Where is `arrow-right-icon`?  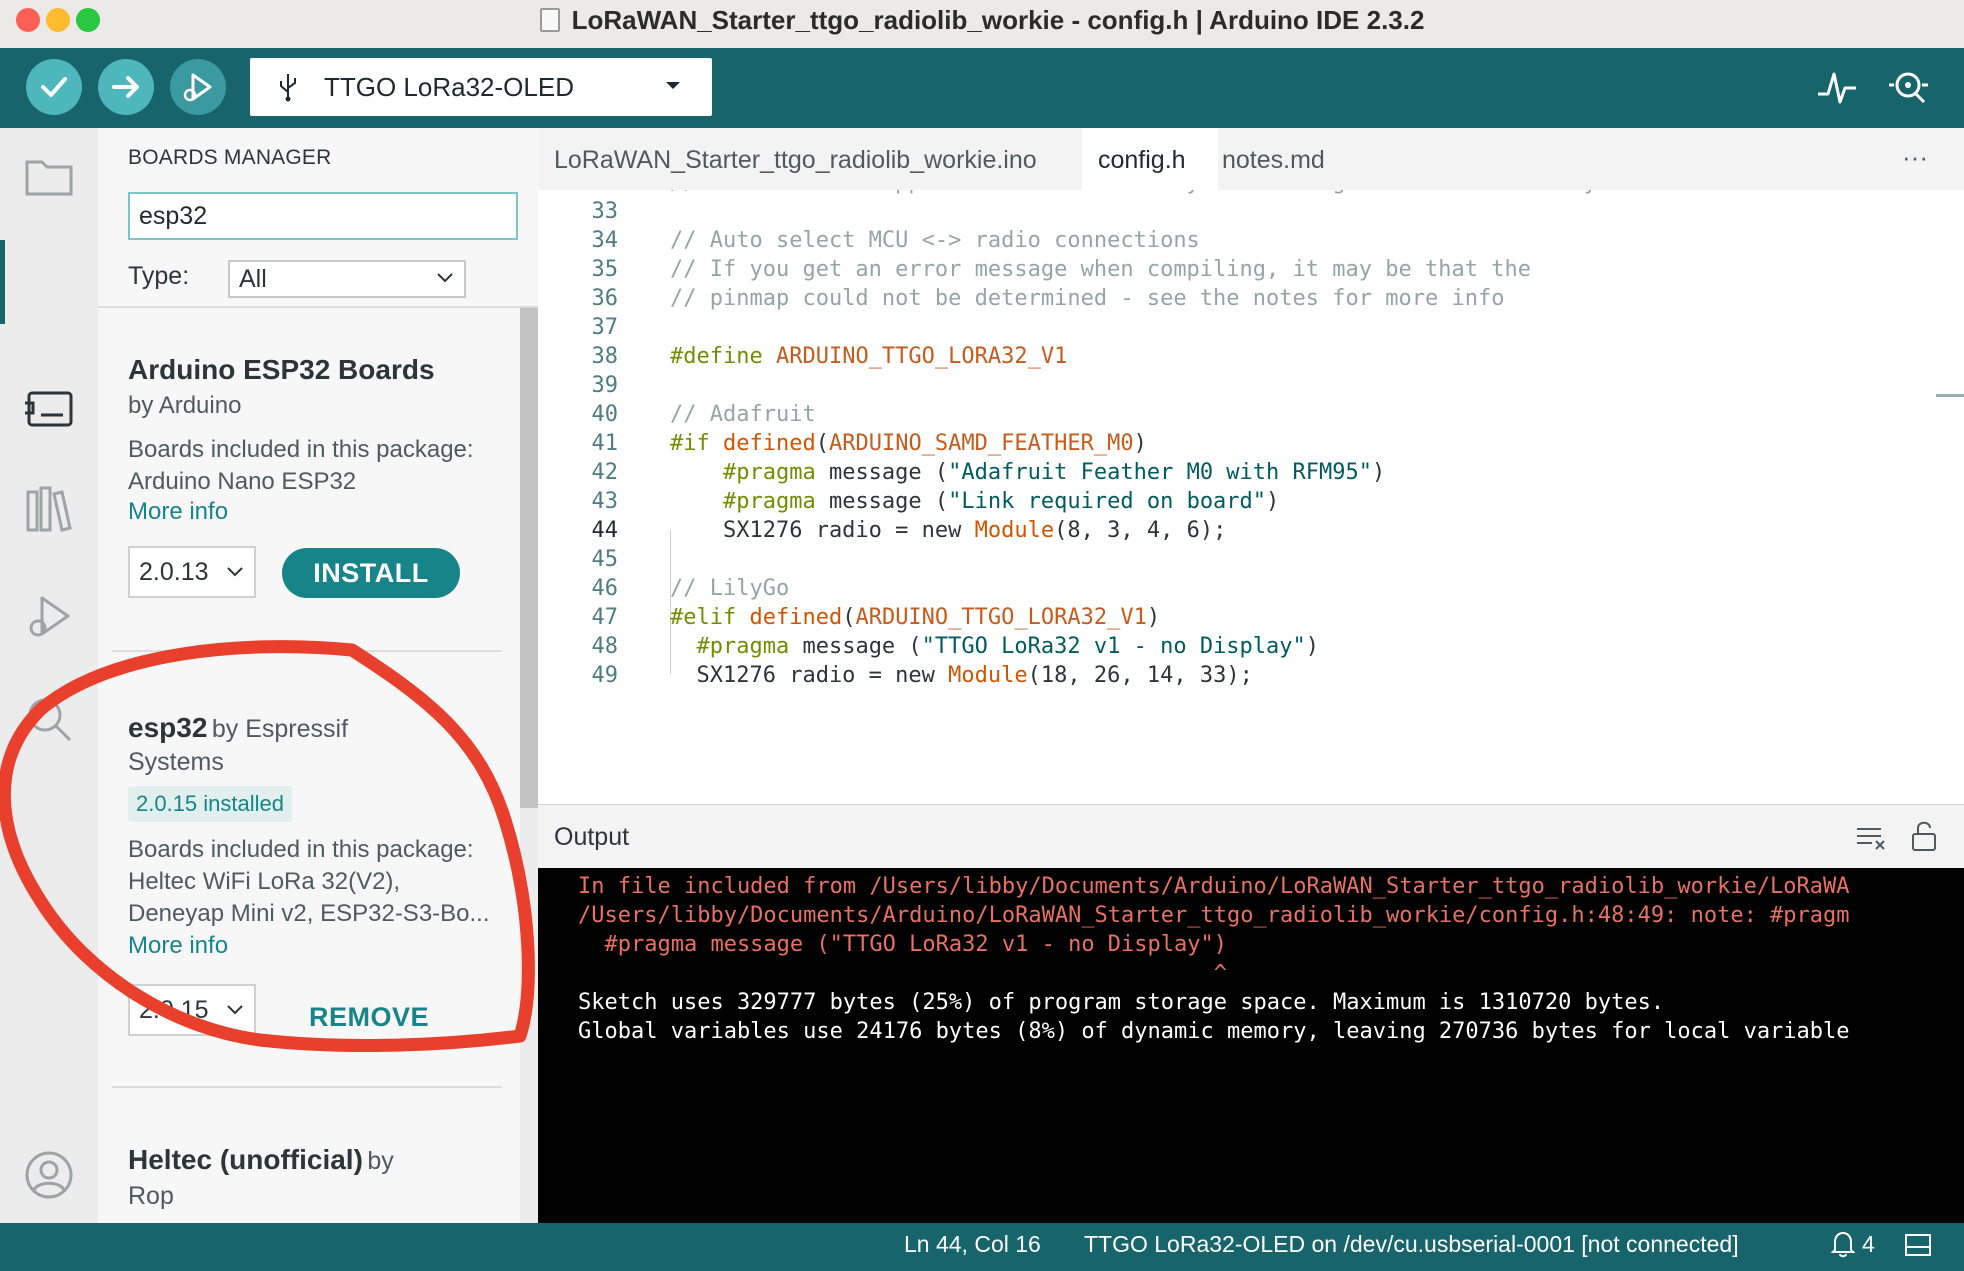 arrow-right-icon is located at coordinates (125, 87).